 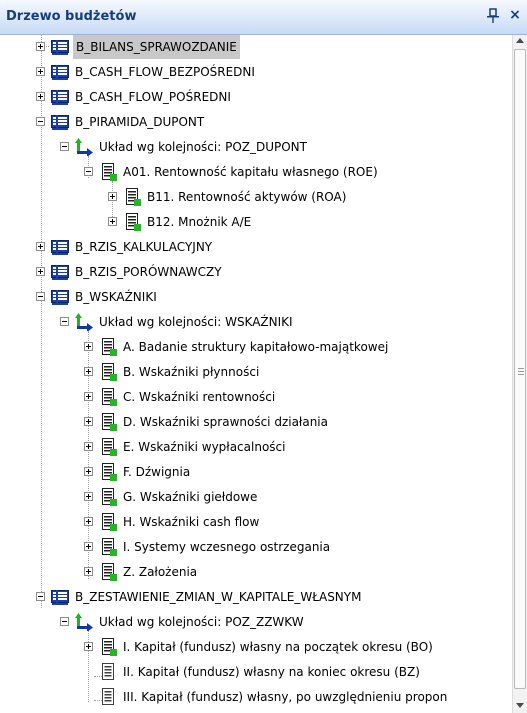 I want to click on tree-item-label: A01. Rentowność kapitału własnego (ROE), so click(x=250, y=172).